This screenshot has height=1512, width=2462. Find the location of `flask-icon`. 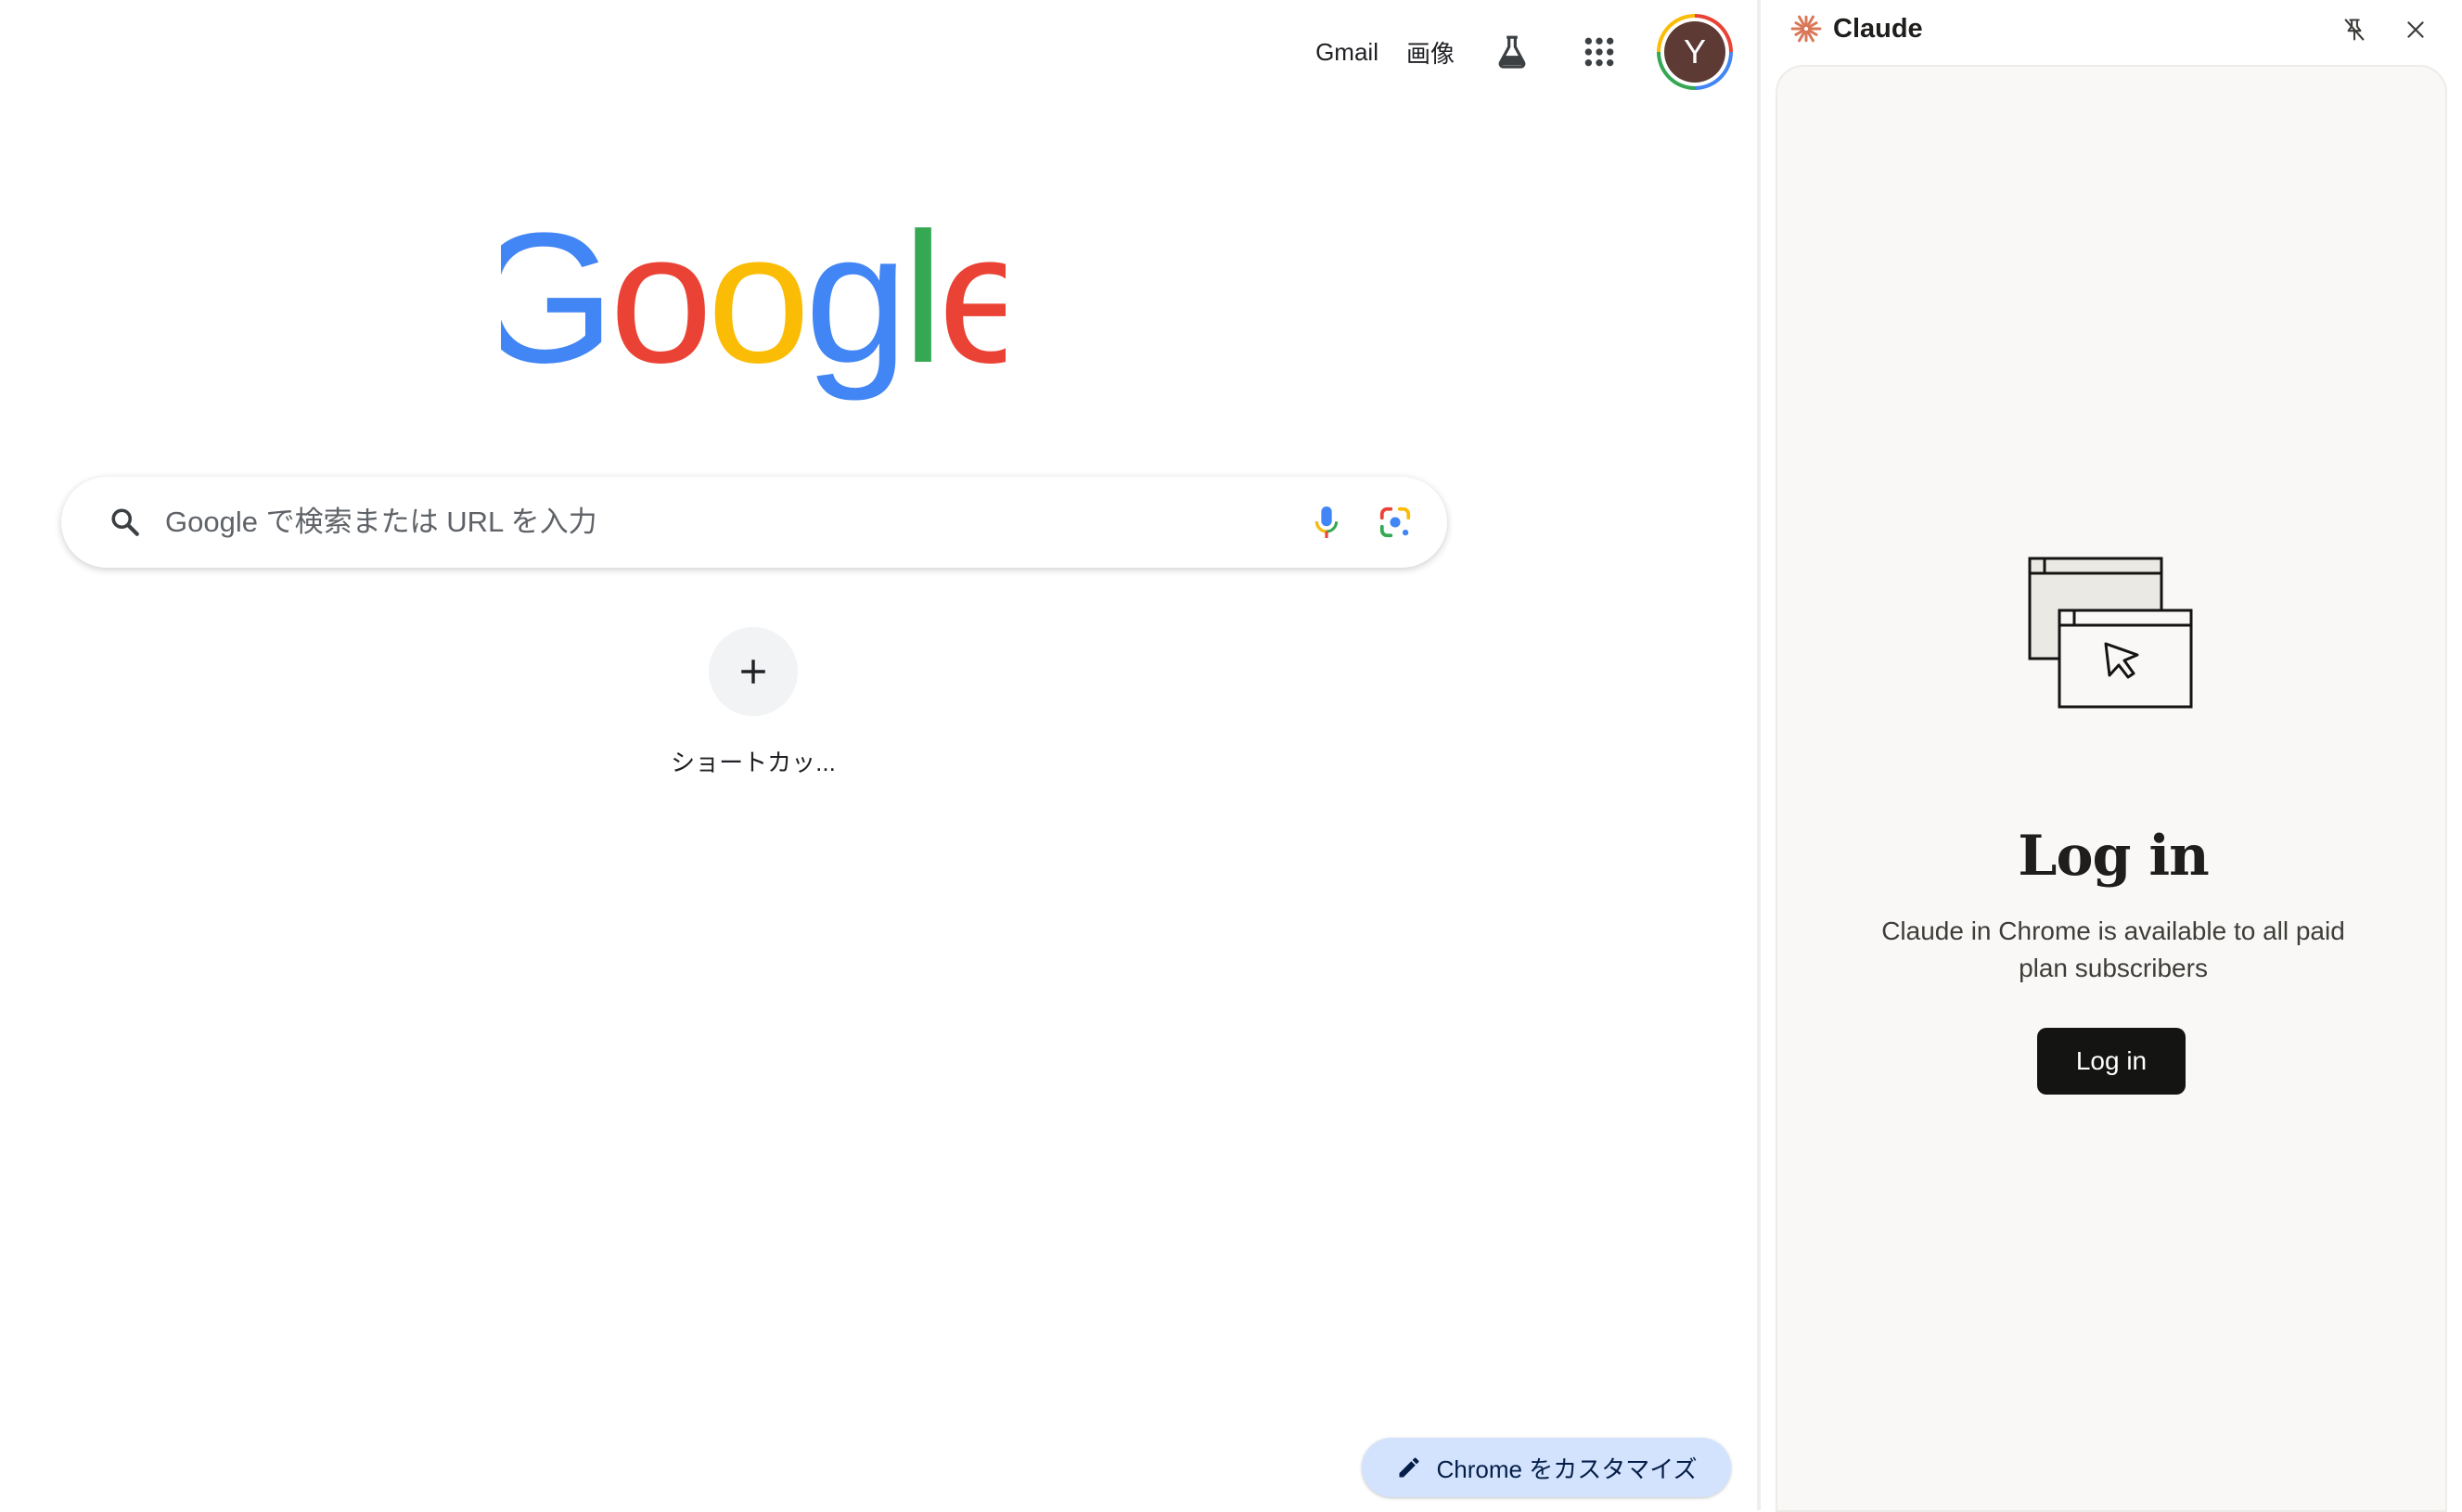

flask-icon is located at coordinates (1512, 52).